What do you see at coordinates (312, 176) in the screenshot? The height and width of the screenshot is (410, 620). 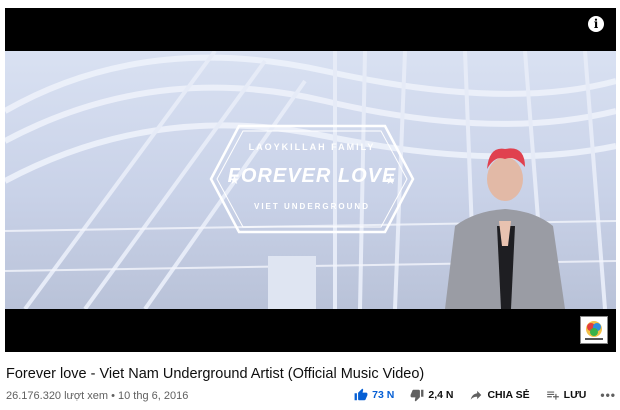 I see `overlay-title-text: FOREVER LOVE` at bounding box center [312, 176].